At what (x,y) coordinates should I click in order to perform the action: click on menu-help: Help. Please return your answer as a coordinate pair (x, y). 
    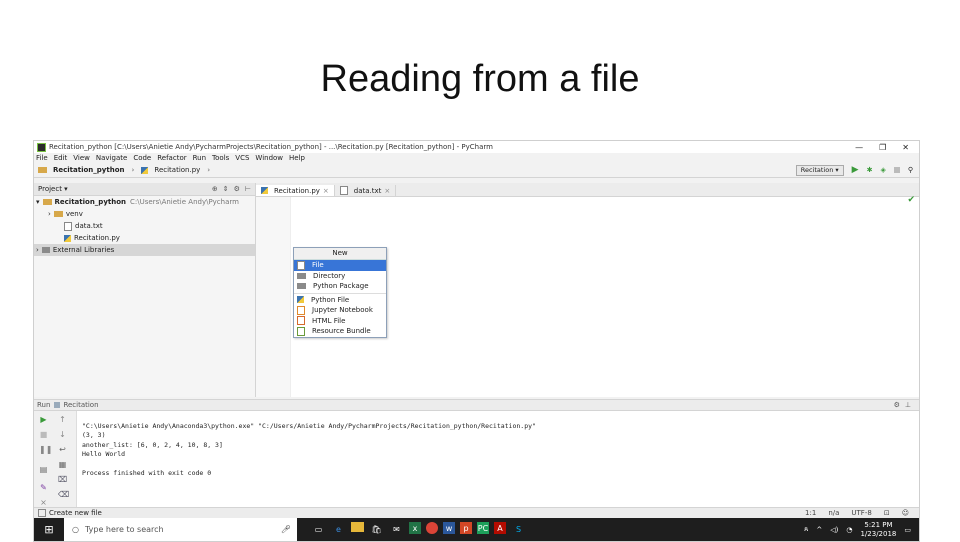
    Looking at the image, I should click on (297, 158).